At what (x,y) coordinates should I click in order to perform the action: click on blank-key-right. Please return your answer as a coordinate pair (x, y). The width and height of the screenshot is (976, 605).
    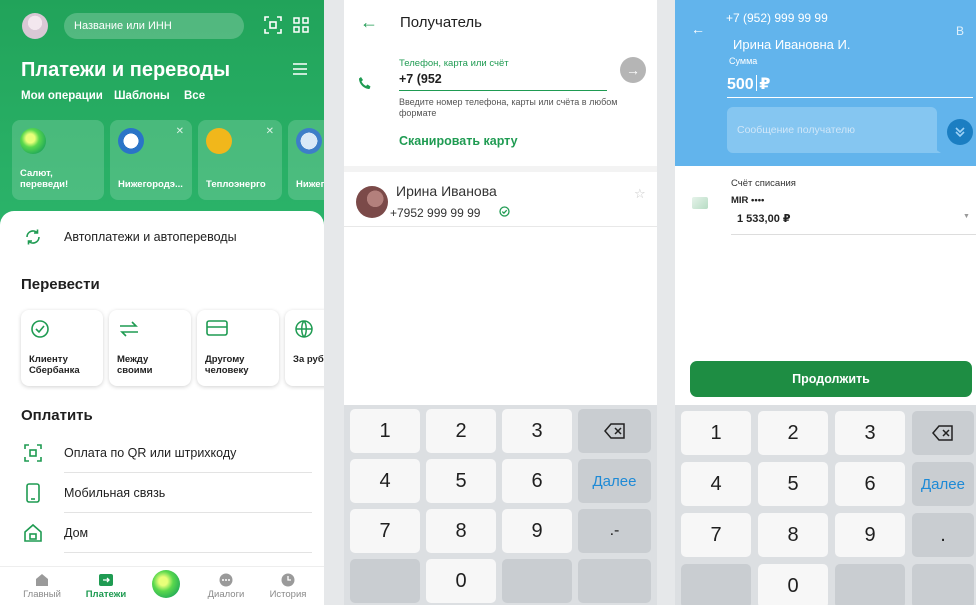
    Looking at the image, I should click on (537, 581).